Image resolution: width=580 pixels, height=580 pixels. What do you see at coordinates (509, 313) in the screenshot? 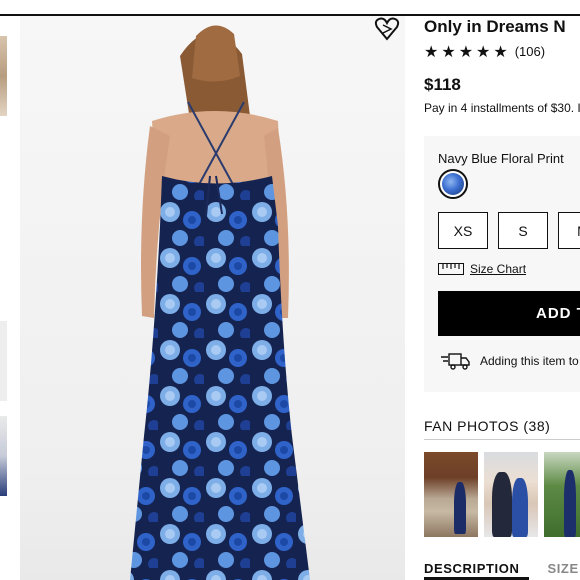
I see `add-to-bag-button: ADD T` at bounding box center [509, 313].